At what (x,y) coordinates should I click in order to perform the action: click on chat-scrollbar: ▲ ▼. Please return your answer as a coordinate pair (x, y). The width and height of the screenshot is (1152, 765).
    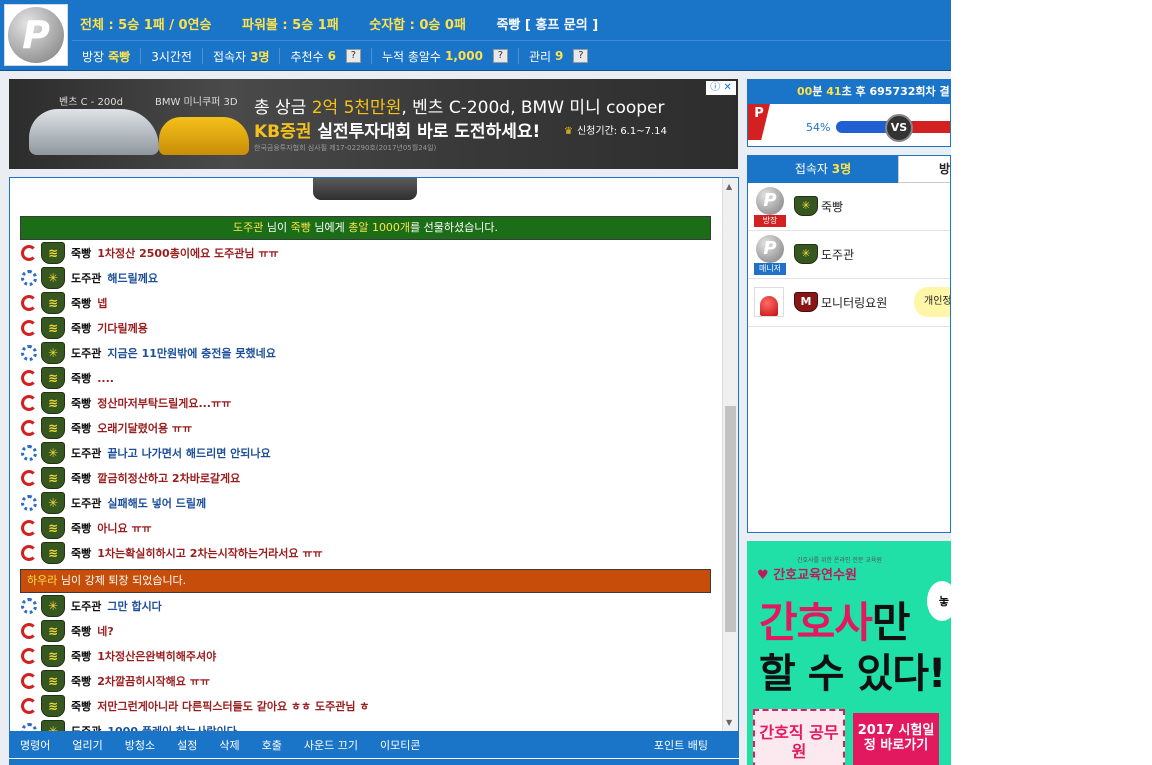
    Looking at the image, I should click on (730, 454).